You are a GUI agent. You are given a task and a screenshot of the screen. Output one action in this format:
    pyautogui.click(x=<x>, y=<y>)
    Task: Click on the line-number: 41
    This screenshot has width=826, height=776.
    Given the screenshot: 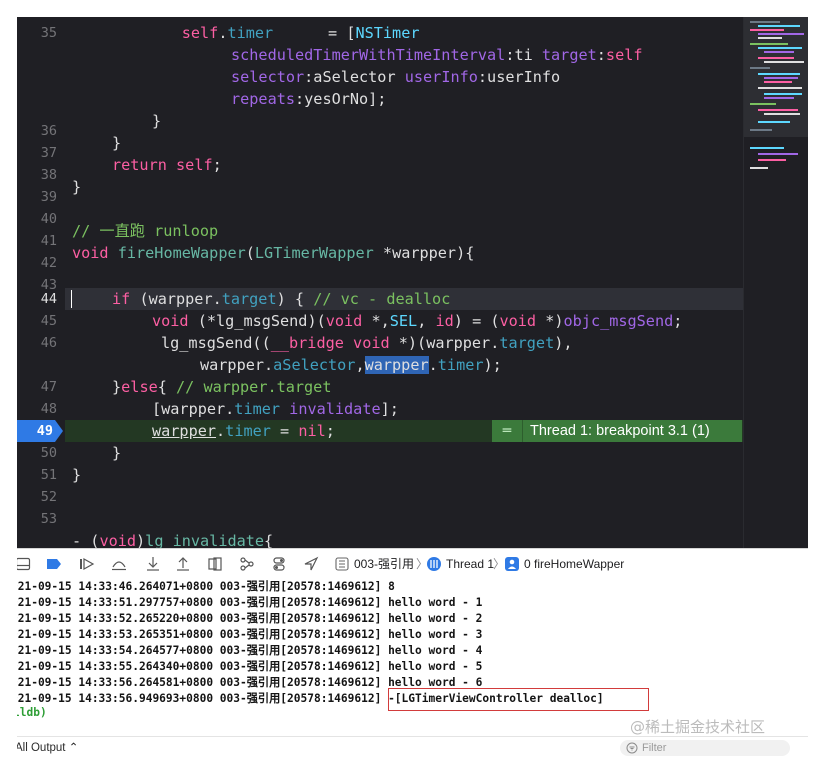 What is the action you would take?
    pyautogui.click(x=37, y=241)
    